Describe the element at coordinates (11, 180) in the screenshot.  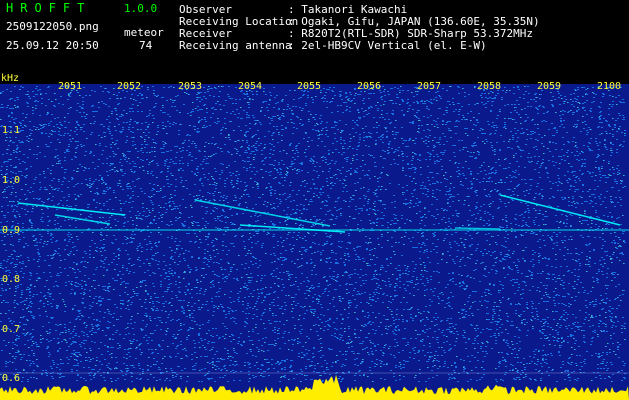
I see `y-tick-label: 1.0` at that location.